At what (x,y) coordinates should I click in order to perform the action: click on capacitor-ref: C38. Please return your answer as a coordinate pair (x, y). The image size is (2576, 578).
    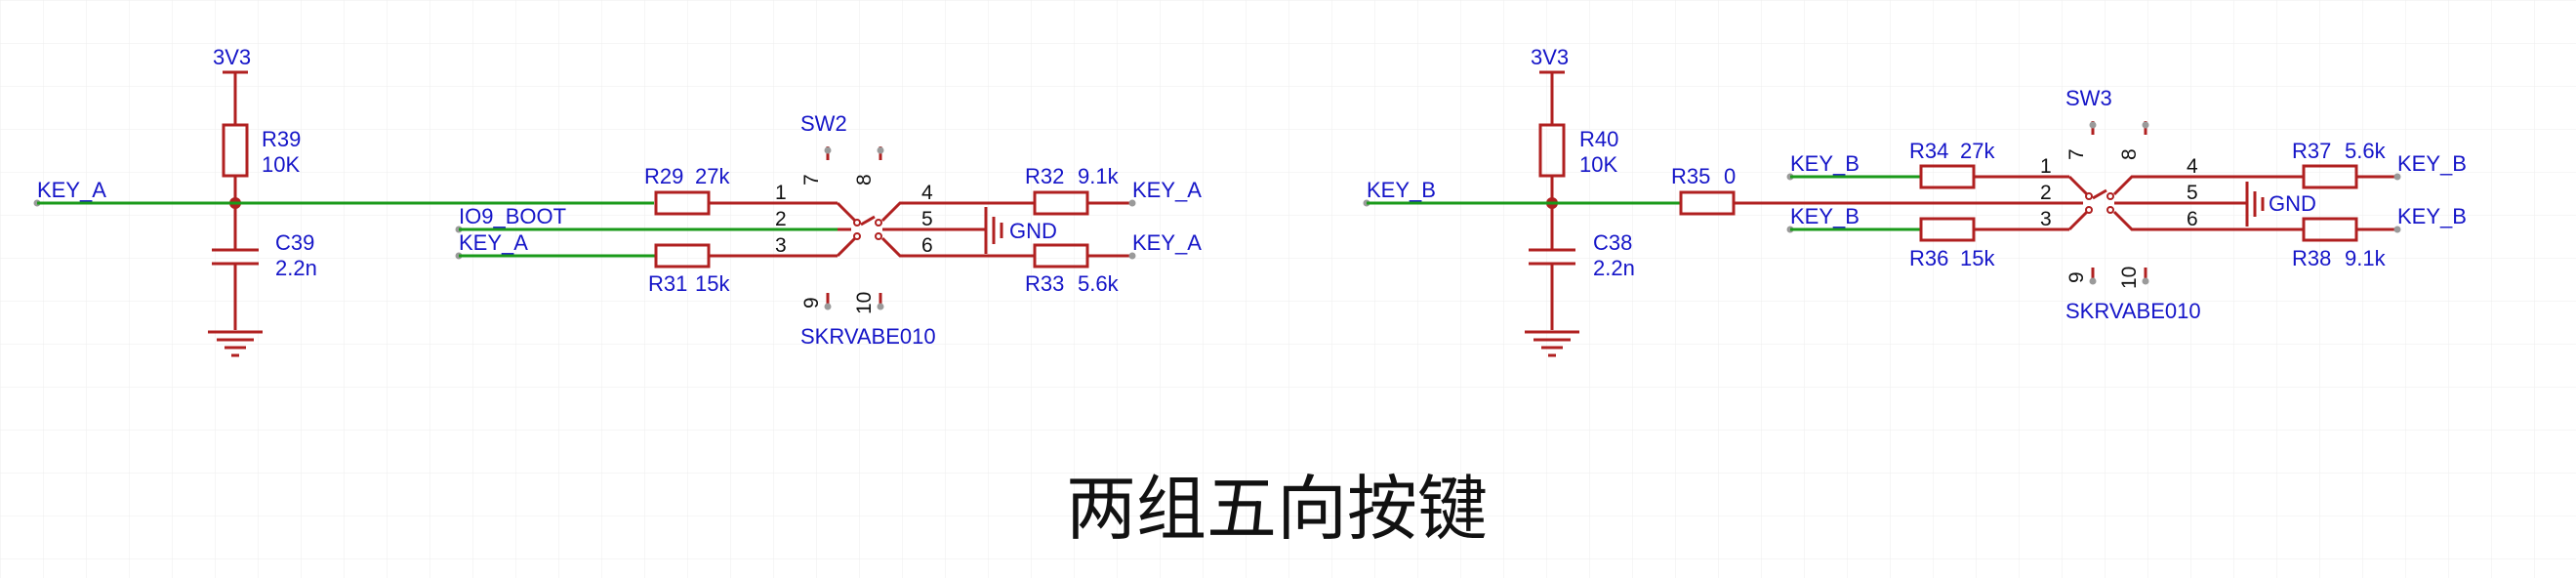
    Looking at the image, I should click on (1612, 242).